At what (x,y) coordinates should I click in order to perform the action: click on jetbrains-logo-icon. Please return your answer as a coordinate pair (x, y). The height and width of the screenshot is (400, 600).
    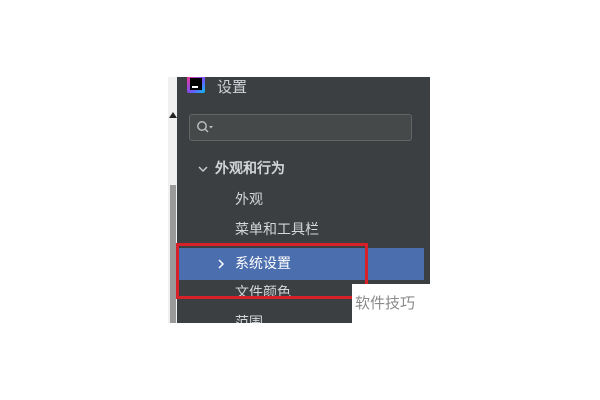
    Looking at the image, I should click on (196, 85).